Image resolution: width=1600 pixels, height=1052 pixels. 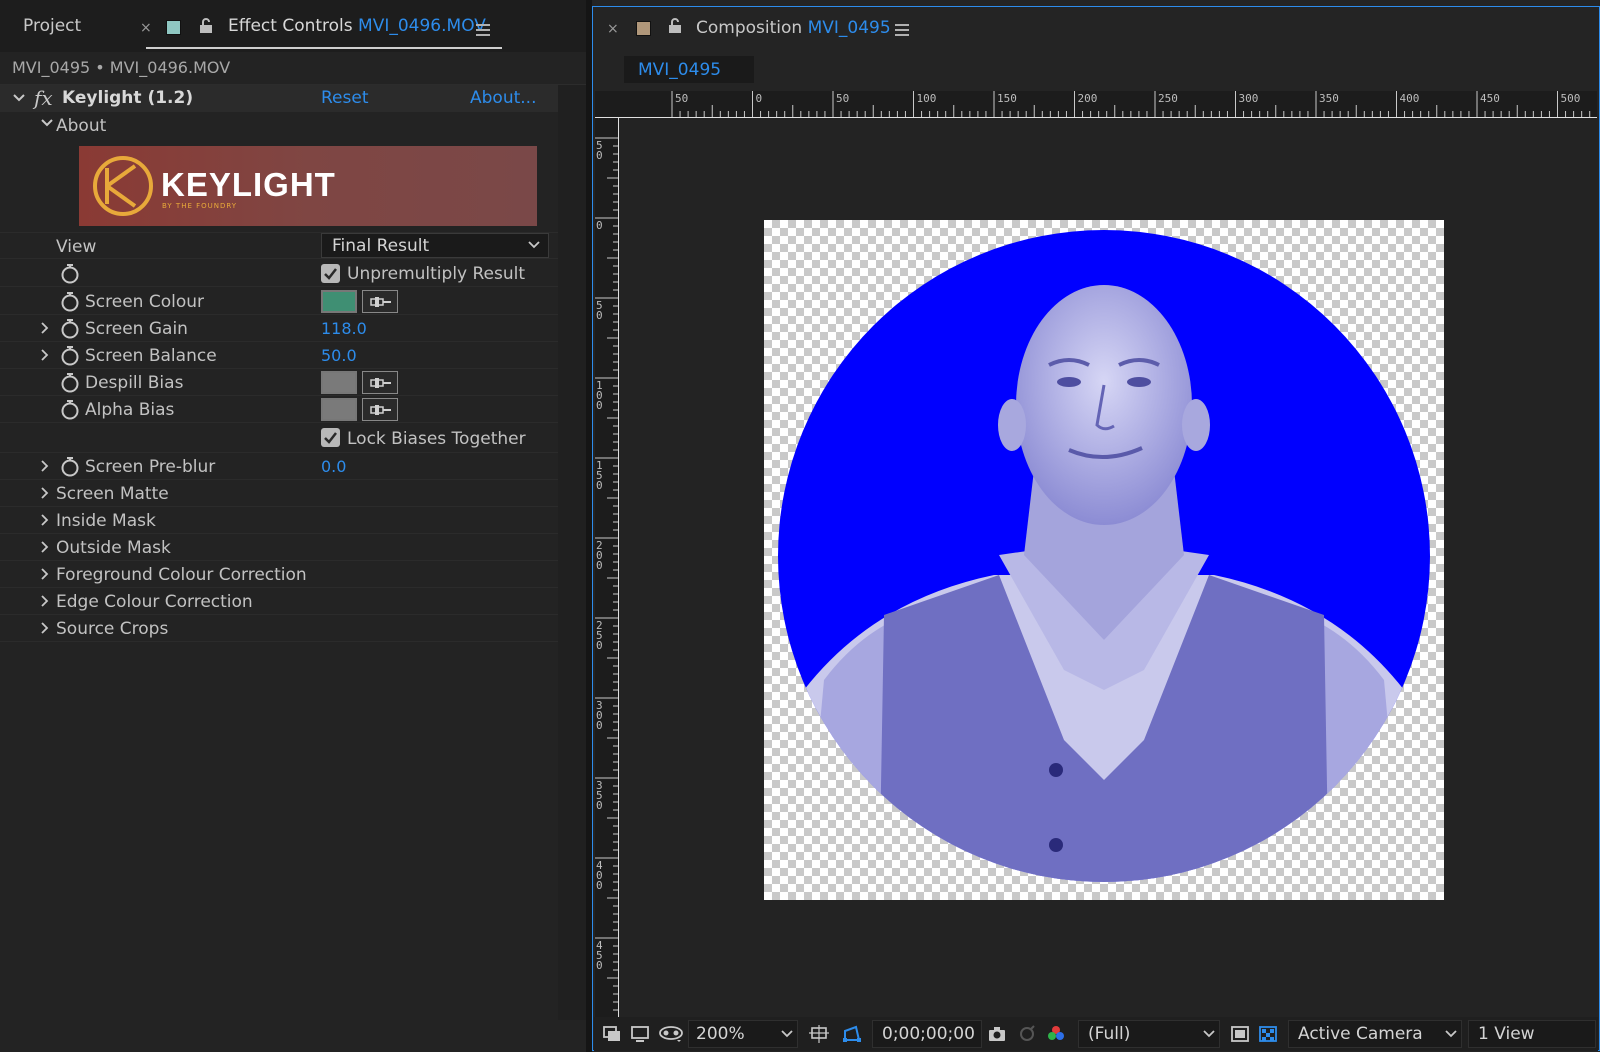 What do you see at coordinates (52, 26) in the screenshot?
I see `tab-project: Project` at bounding box center [52, 26].